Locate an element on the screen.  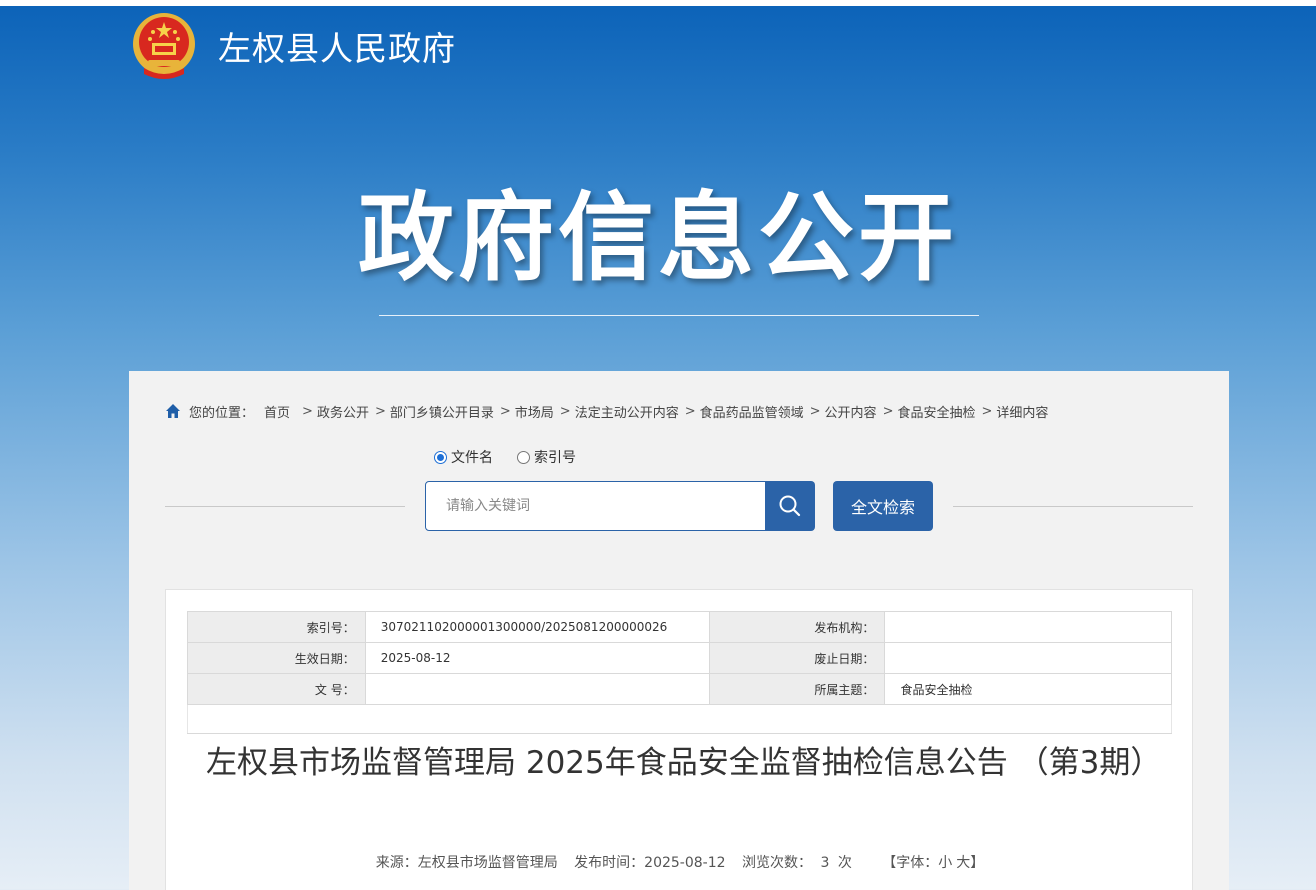
divider-right is located at coordinates (1073, 506).